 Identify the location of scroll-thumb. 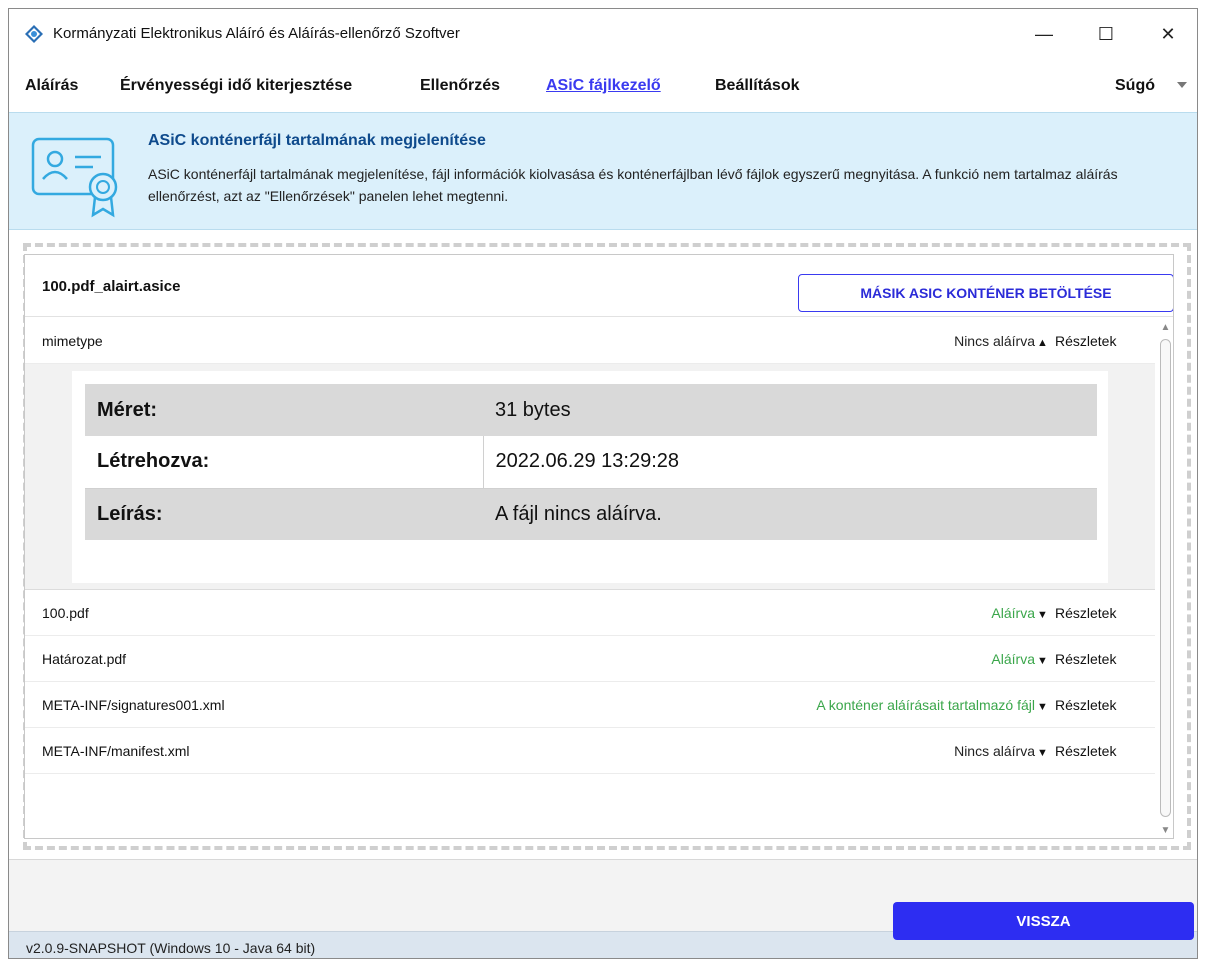
(1165, 578).